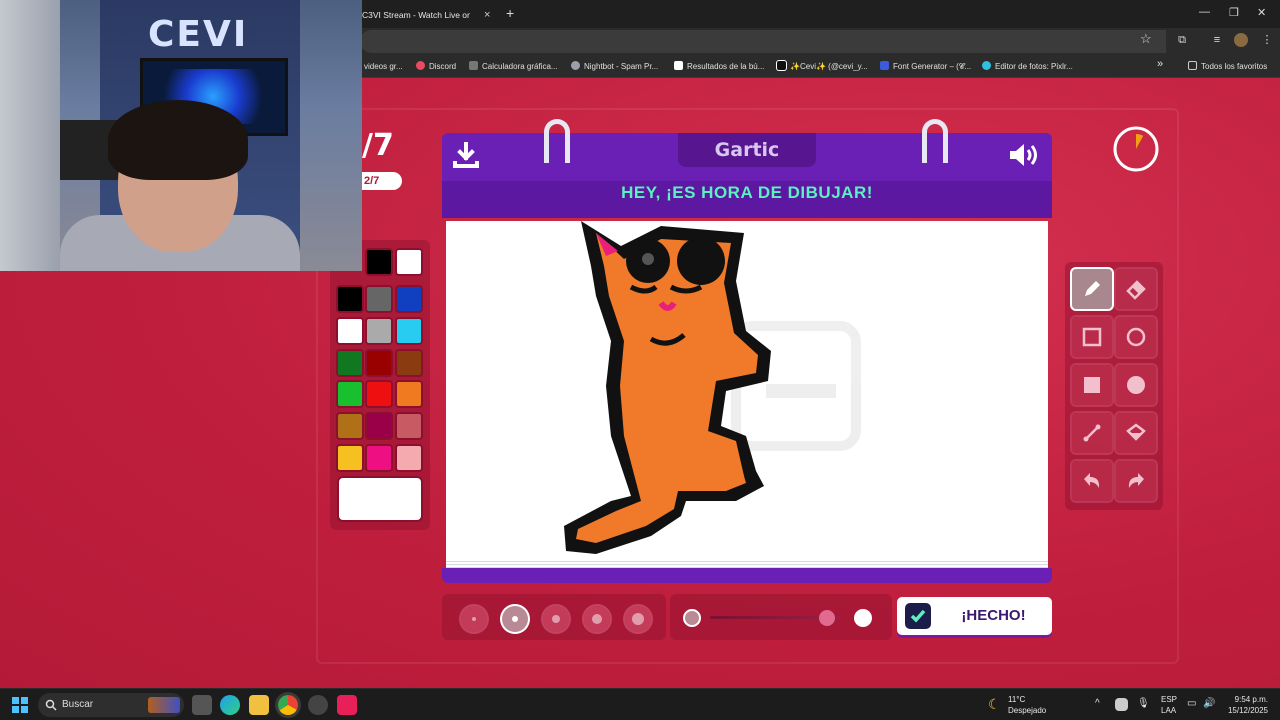 The image size is (1280, 720). Describe the element at coordinates (378, 145) in the screenshot. I see `round-counter: /7` at that location.